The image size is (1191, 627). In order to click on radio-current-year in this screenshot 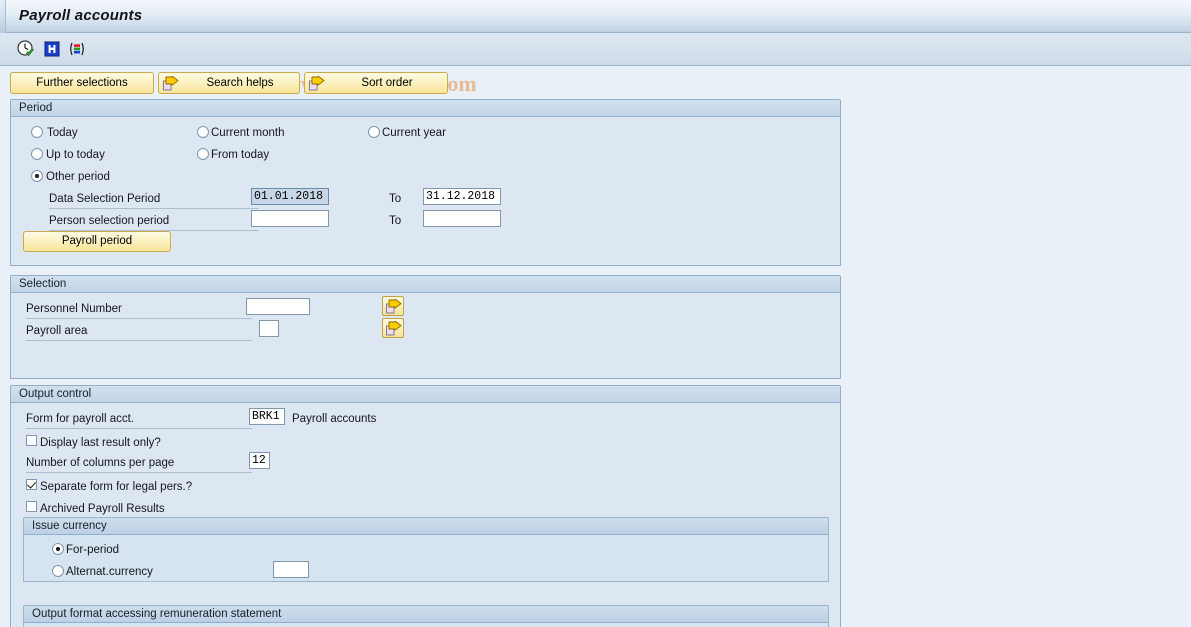, I will do `click(374, 132)`.